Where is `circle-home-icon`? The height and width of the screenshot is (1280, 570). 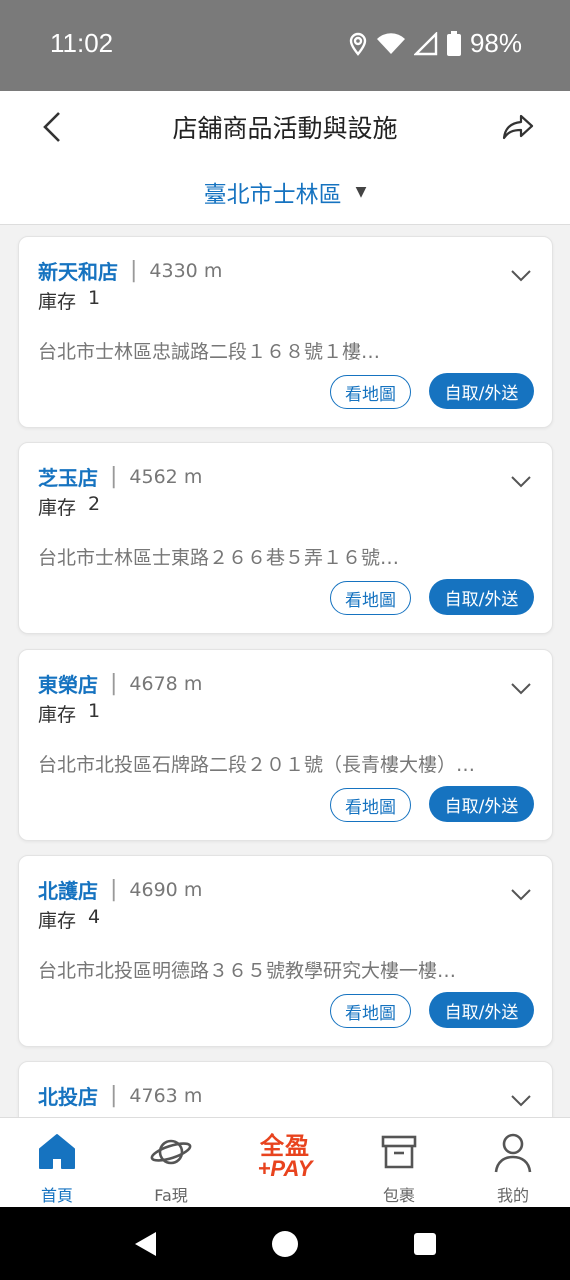 circle-home-icon is located at coordinates (285, 1243).